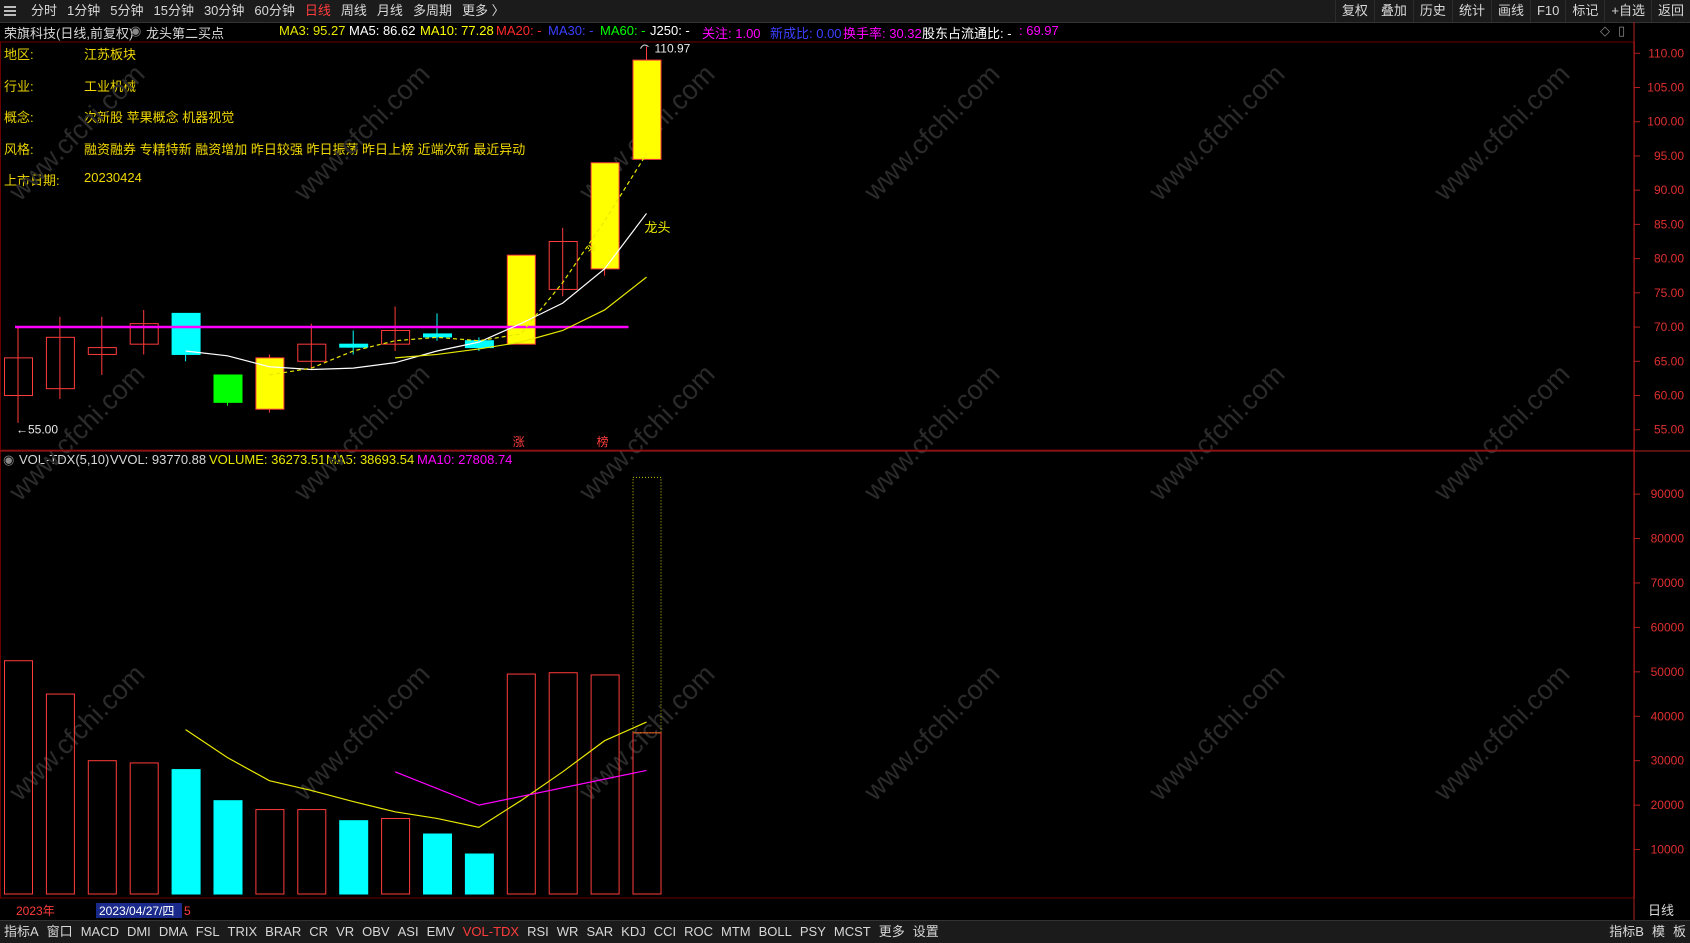 Image resolution: width=1690 pixels, height=943 pixels. I want to click on indicator-tab-2: MACD, so click(100, 932).